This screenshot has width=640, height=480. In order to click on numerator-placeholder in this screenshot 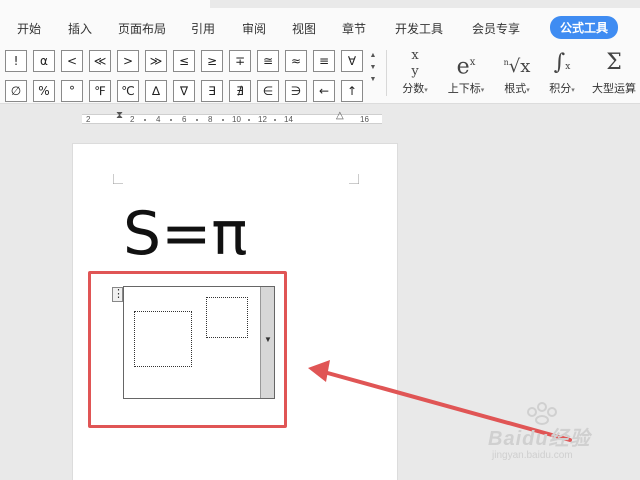, I will do `click(163, 339)`.